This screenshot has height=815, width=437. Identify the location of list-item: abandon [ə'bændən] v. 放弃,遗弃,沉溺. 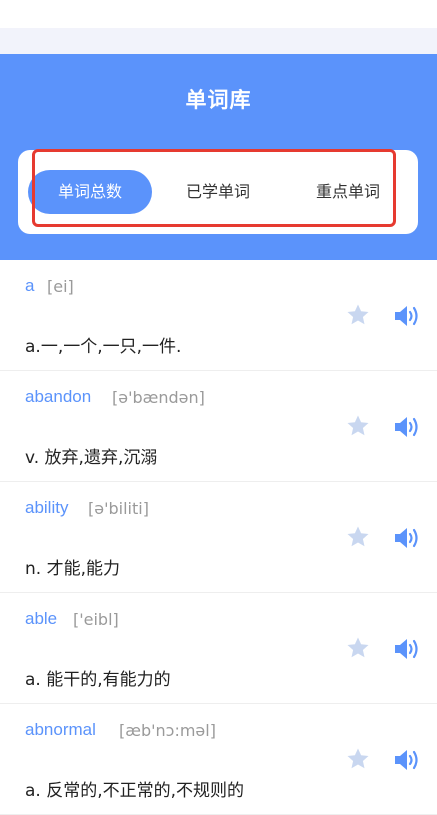
(218, 426).